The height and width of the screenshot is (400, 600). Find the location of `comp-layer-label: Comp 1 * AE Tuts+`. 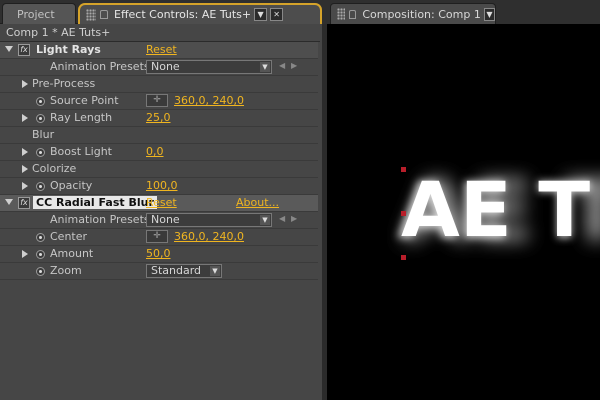

comp-layer-label: Comp 1 * AE Tuts+ is located at coordinates (58, 32).